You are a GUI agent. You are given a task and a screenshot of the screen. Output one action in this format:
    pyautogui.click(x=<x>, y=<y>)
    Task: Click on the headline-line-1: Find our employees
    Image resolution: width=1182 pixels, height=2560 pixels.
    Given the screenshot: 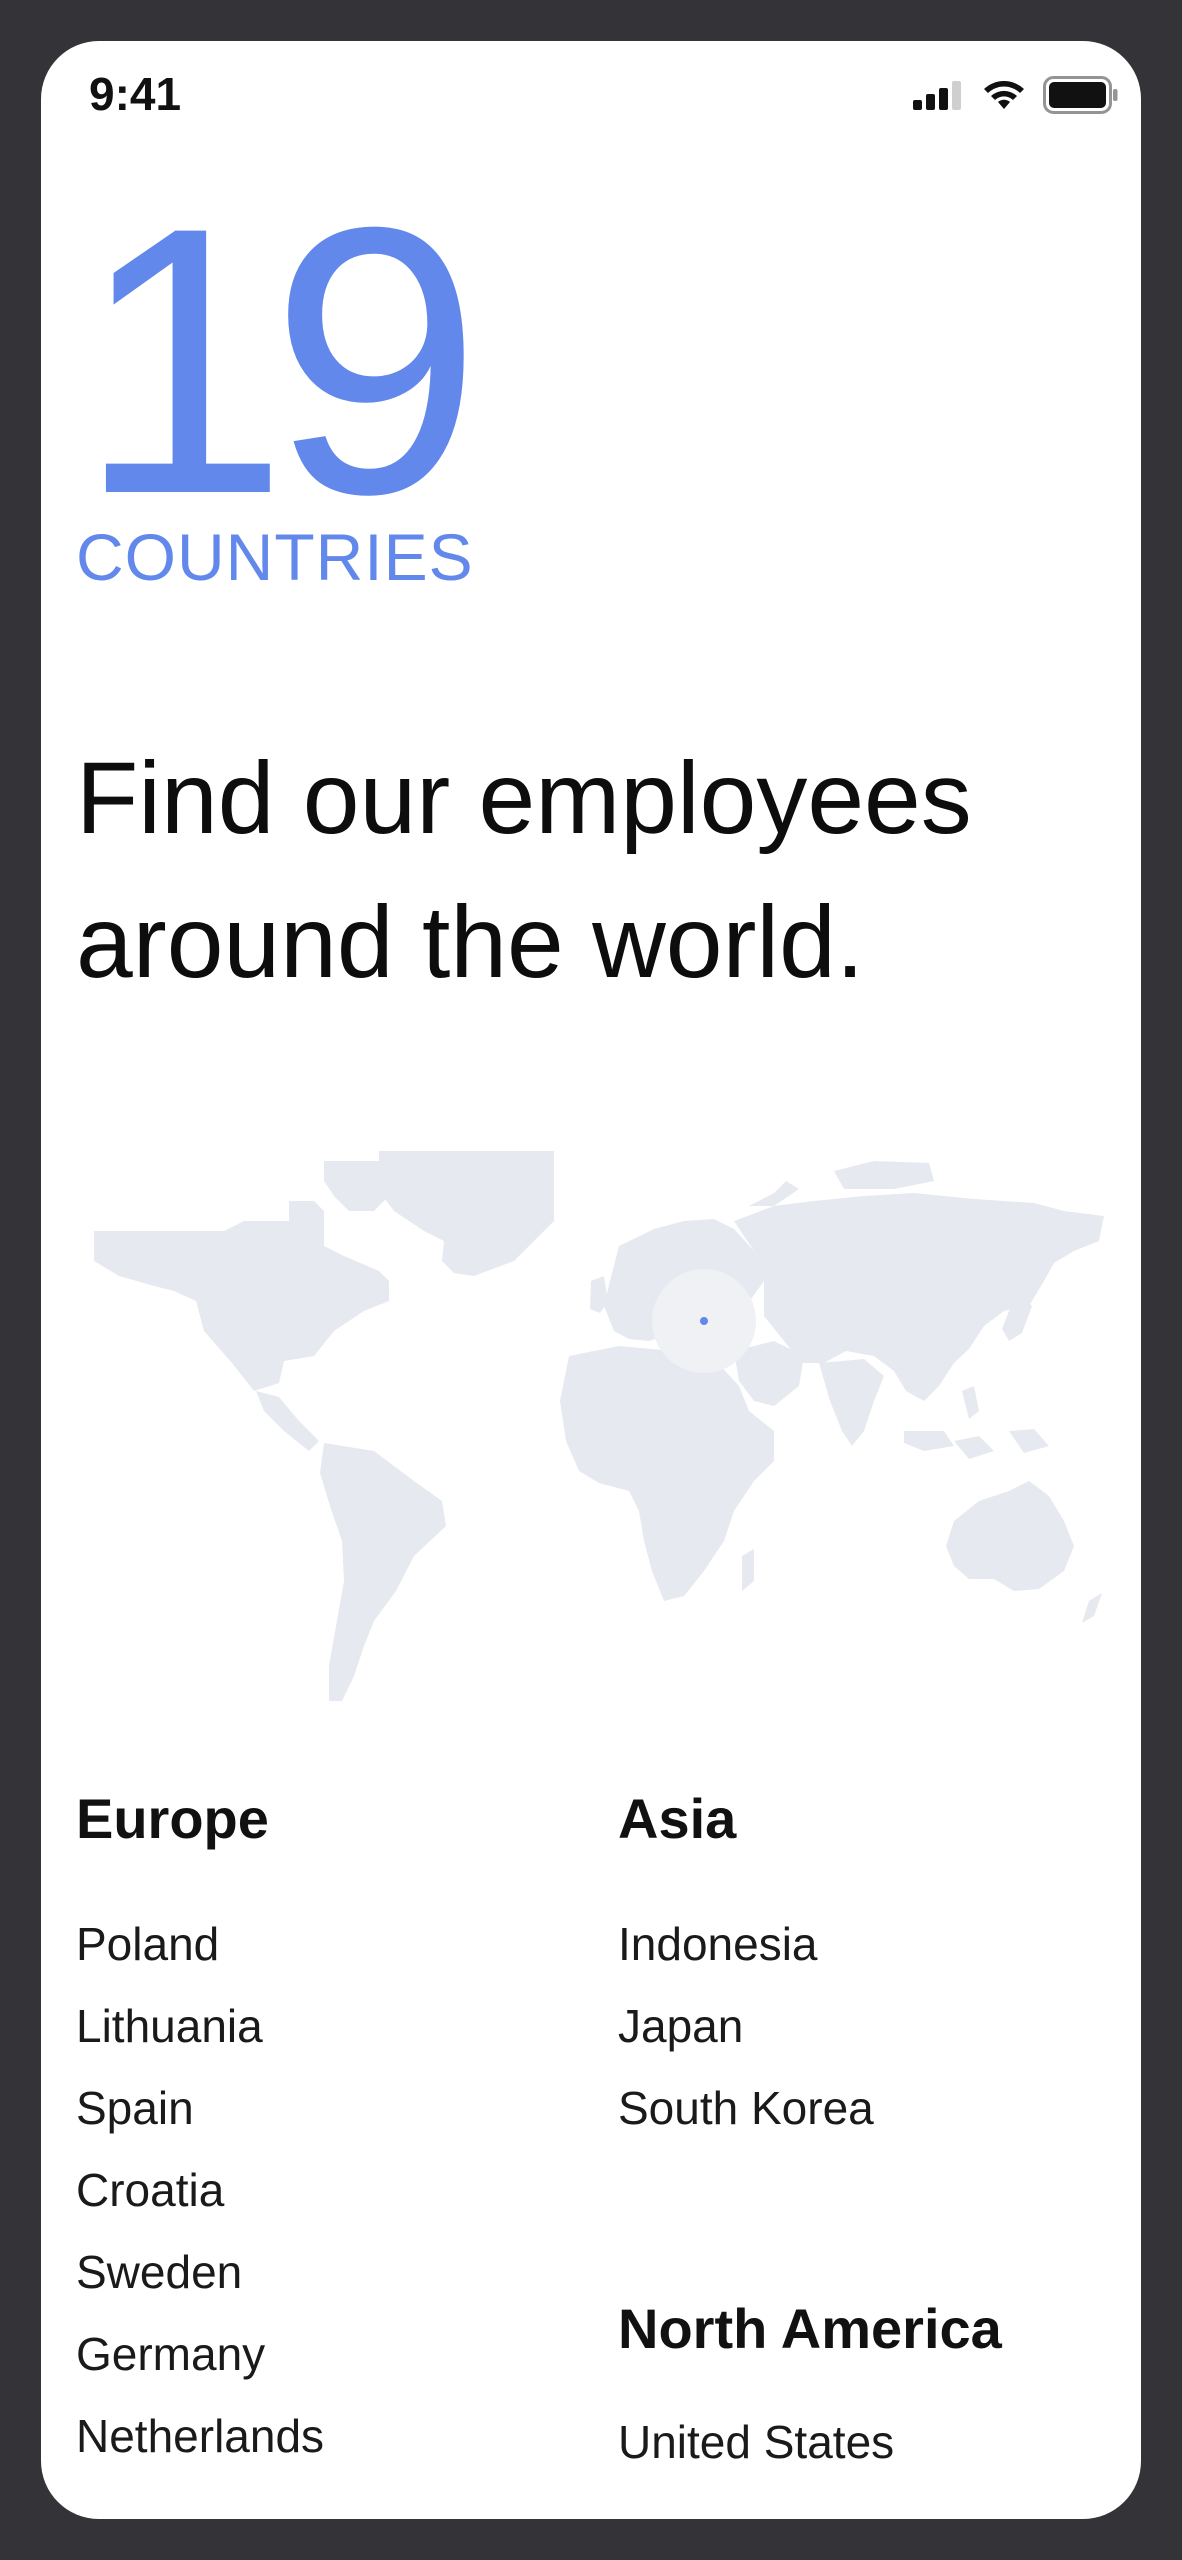 What is the action you would take?
    pyautogui.click(x=524, y=798)
    